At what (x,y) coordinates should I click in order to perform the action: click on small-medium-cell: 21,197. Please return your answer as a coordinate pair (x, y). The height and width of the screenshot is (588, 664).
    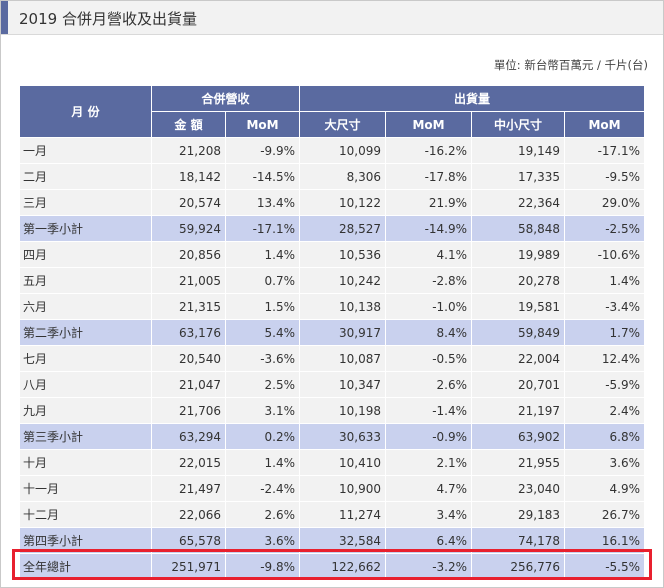
    Looking at the image, I should click on (518, 410).